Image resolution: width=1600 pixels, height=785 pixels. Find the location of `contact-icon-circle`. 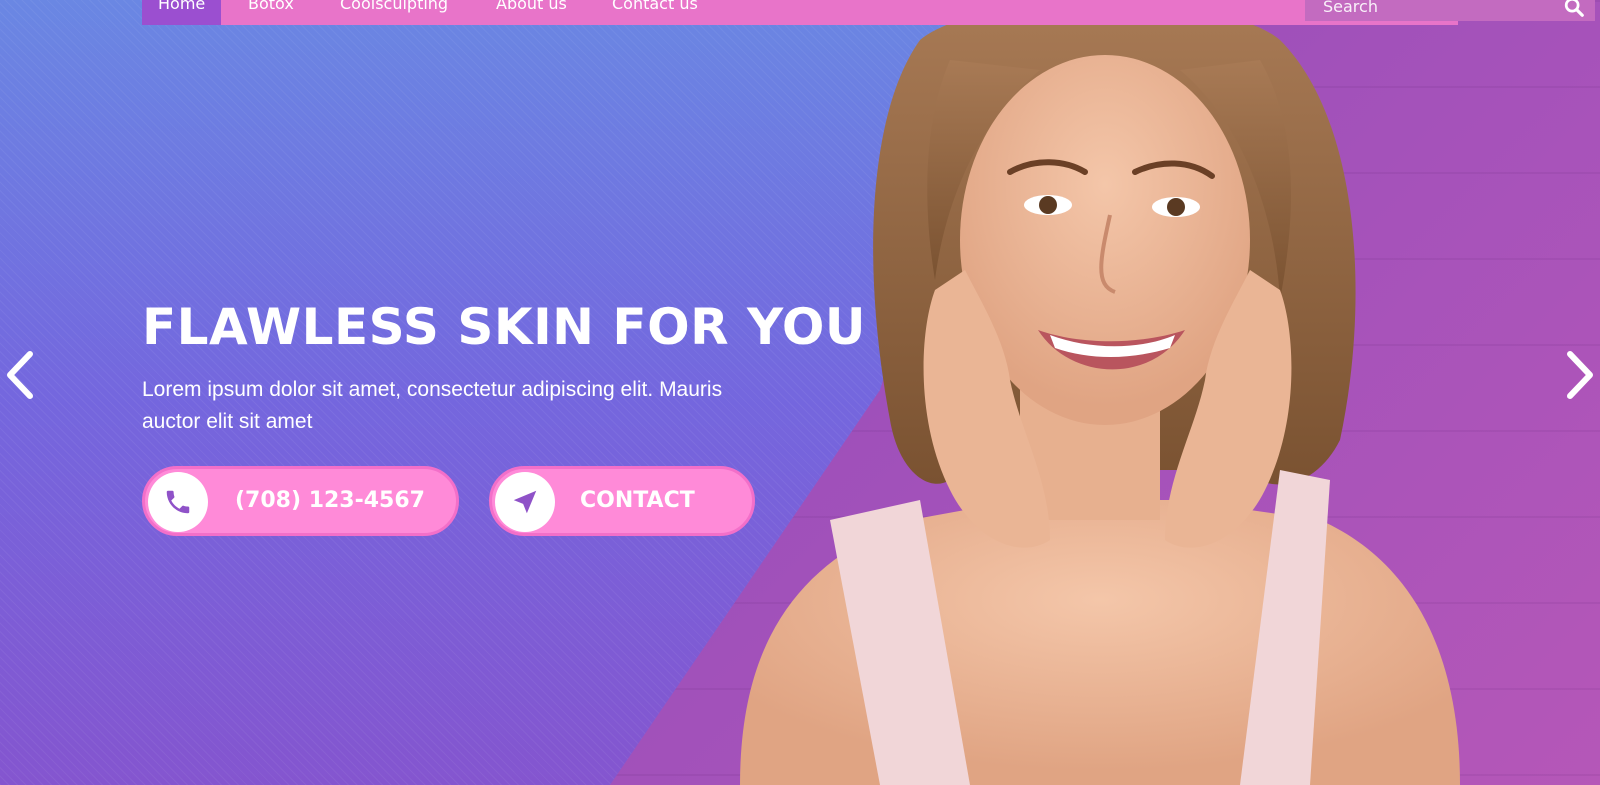

contact-icon-circle is located at coordinates (525, 502).